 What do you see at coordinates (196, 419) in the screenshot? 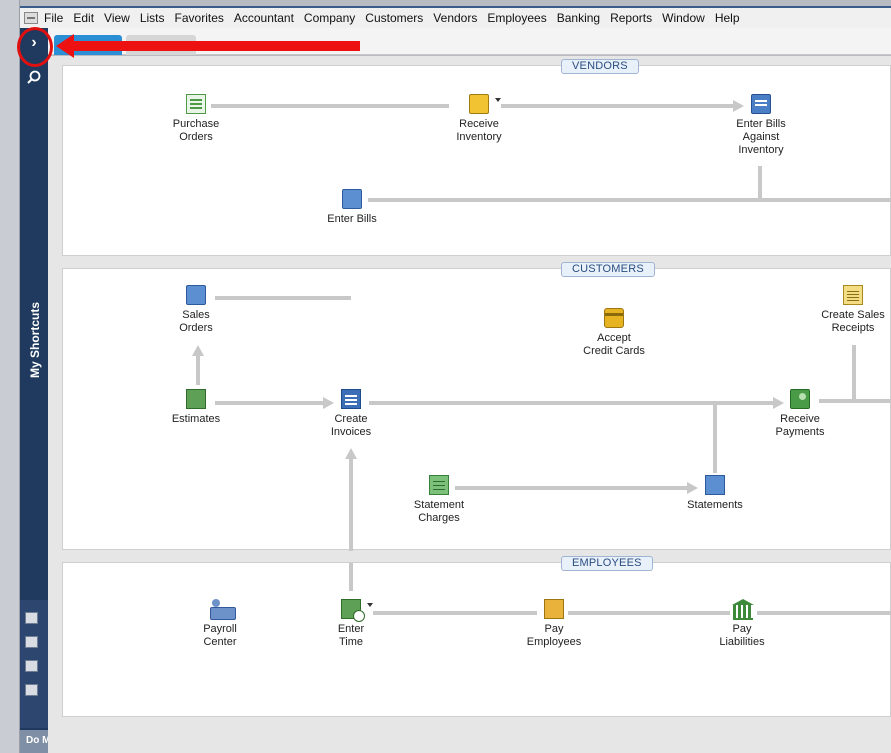
I see `node-label: Estimates` at bounding box center [196, 419].